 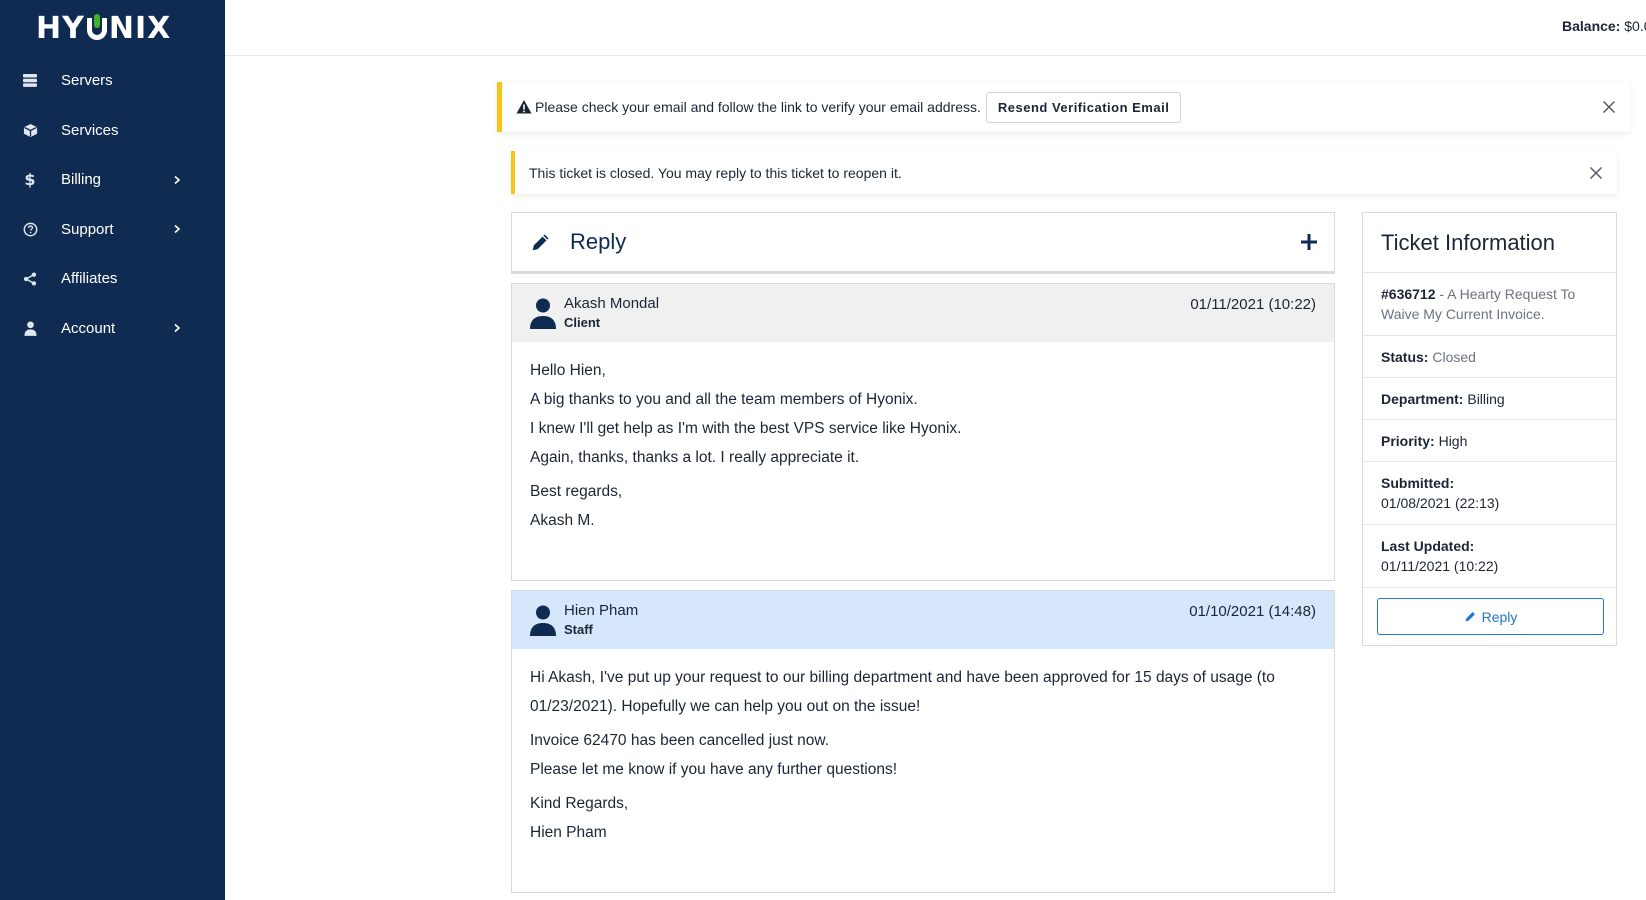 What do you see at coordinates (578, 629) in the screenshot?
I see `message-role: Staff` at bounding box center [578, 629].